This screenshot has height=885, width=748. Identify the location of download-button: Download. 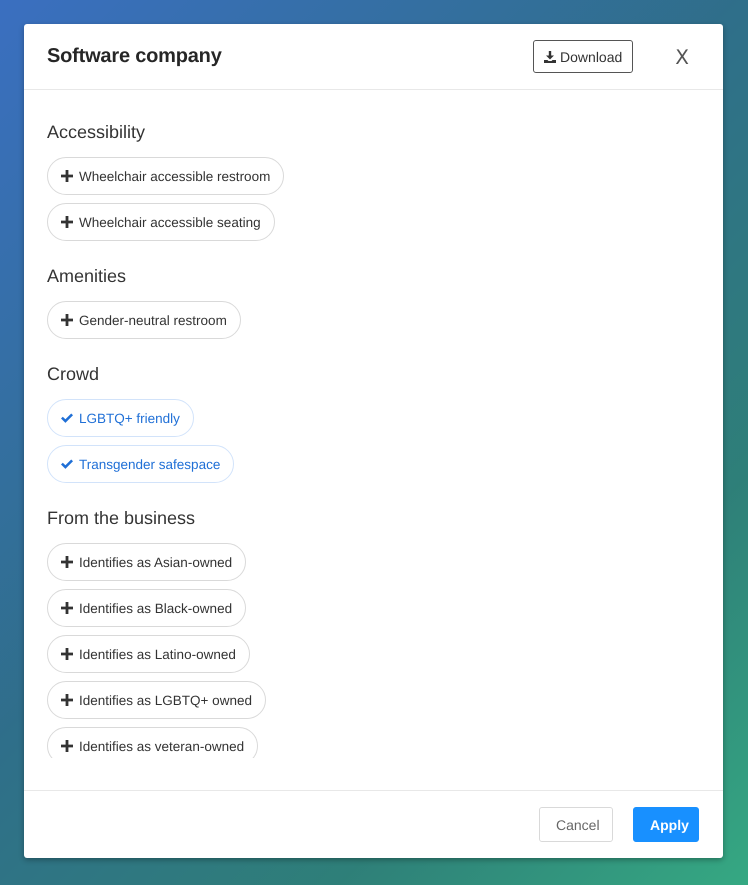
(583, 56).